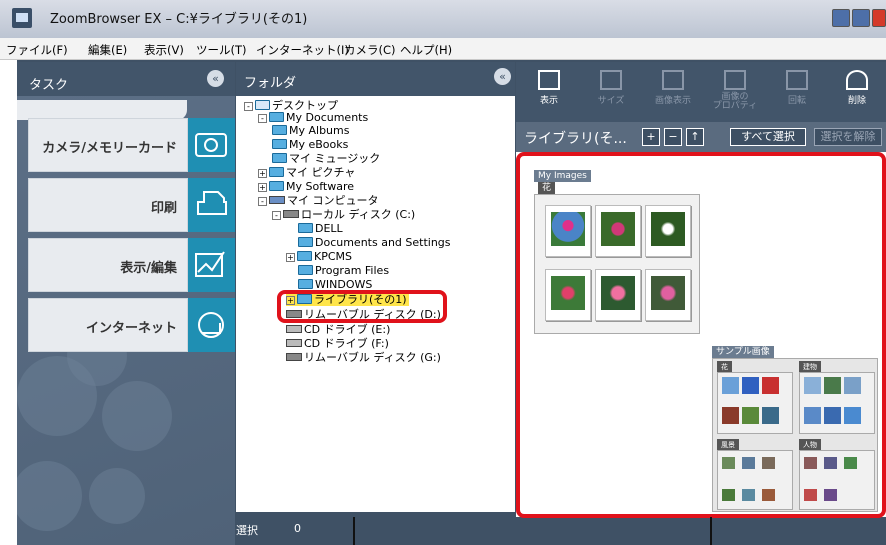 The image size is (886, 545). What do you see at coordinates (848, 137) in the screenshot?
I see `deselect-button: 選択を解除` at bounding box center [848, 137].